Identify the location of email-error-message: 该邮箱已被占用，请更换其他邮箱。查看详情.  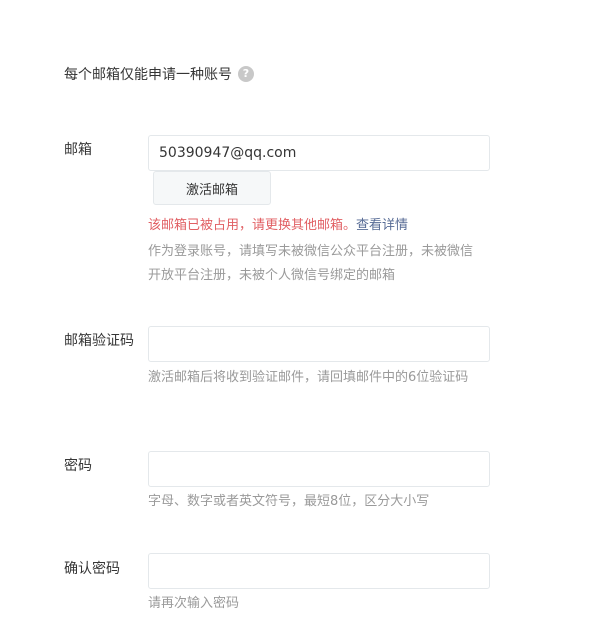
(278, 226).